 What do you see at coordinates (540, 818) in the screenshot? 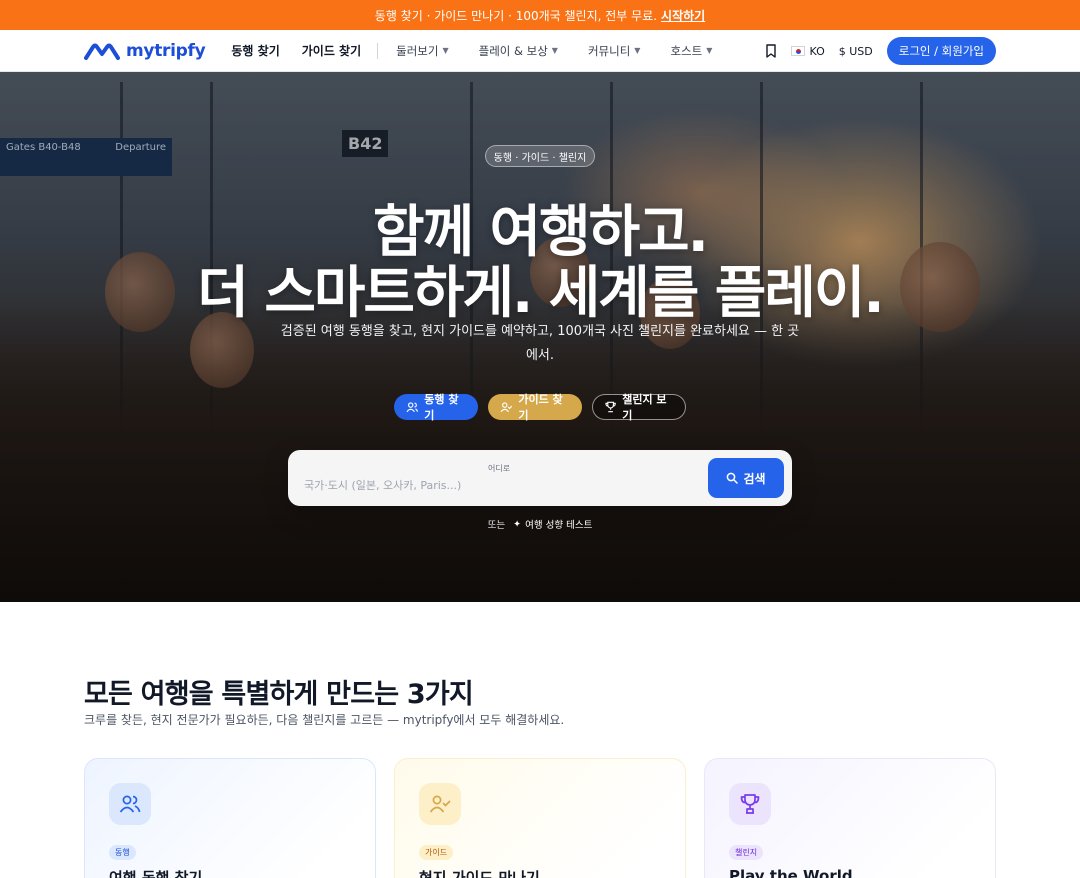
I see `feature-card-guide: 가이드 현지 가이드 만나기` at bounding box center [540, 818].